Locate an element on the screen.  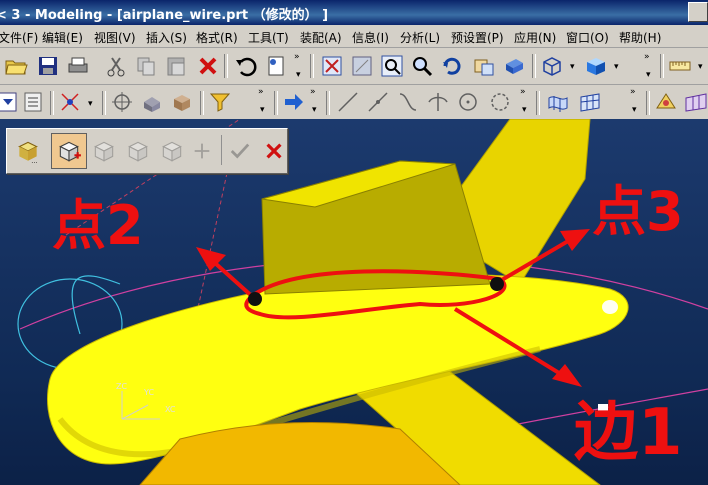
body-icon is located at coordinates (182, 102).